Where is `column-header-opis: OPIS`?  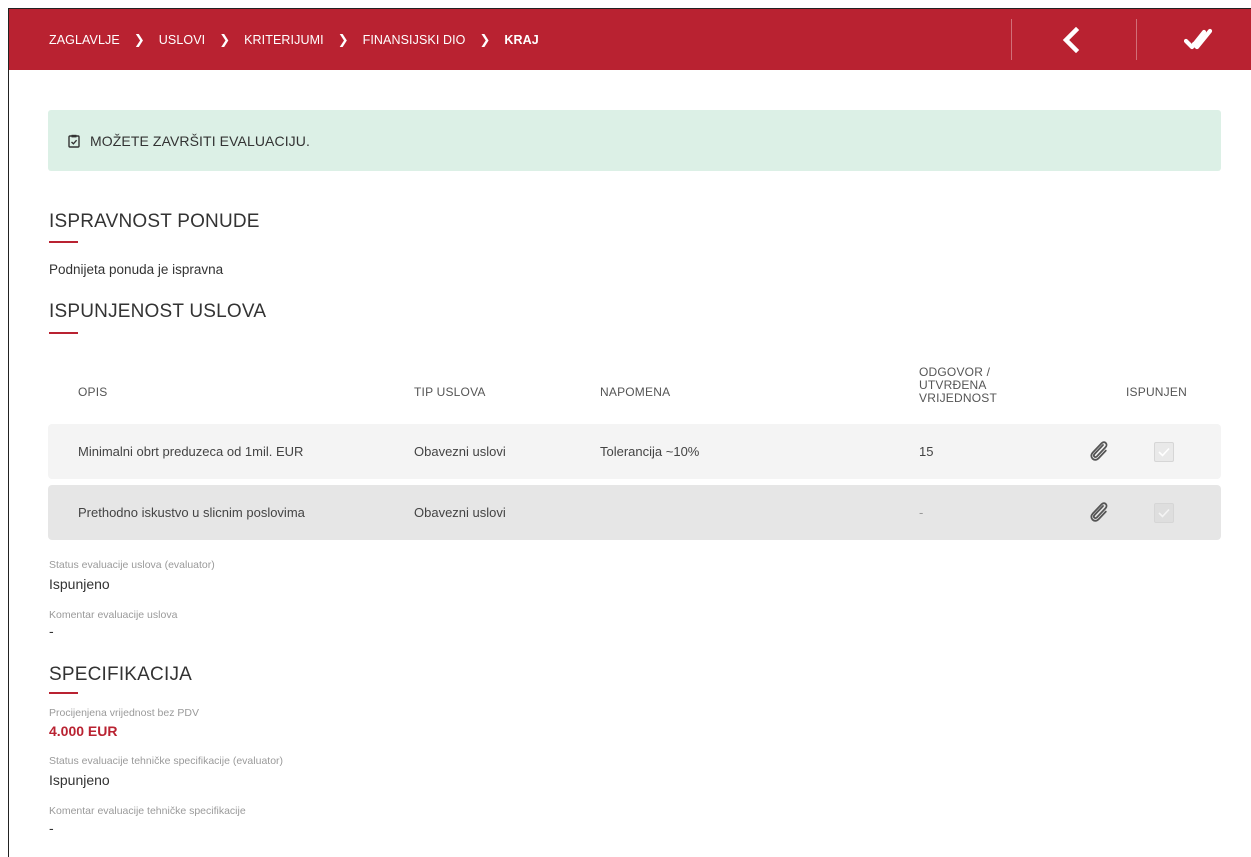
column-header-opis: OPIS is located at coordinates (93, 392).